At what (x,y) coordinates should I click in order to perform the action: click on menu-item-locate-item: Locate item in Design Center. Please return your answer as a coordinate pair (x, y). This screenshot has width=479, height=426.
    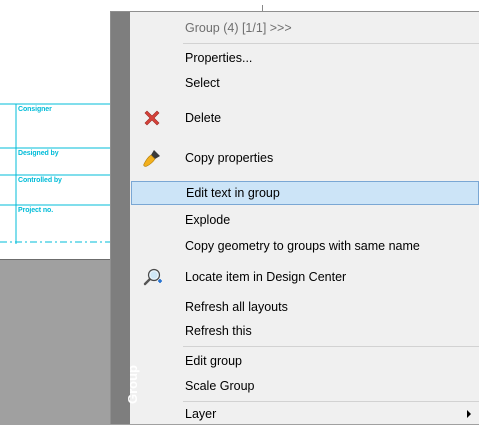
    Looking at the image, I should click on (305, 277).